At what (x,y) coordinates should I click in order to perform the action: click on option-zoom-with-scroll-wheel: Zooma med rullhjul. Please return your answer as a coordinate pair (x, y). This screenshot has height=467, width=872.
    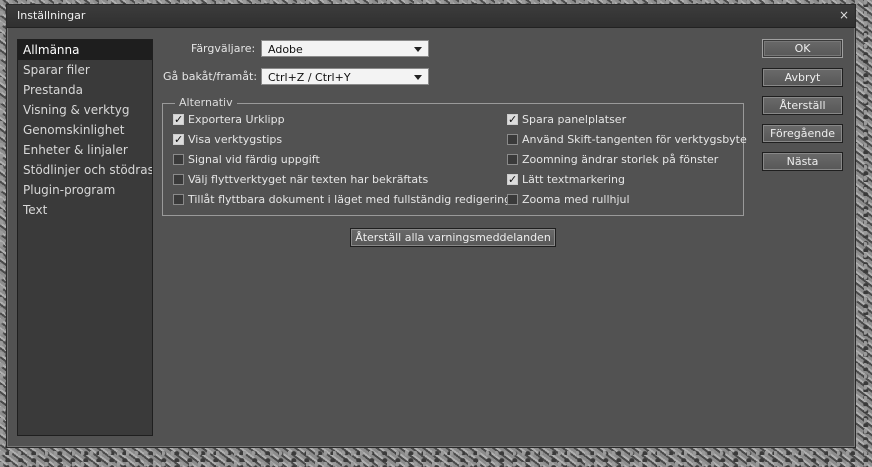
    Looking at the image, I should click on (568, 200).